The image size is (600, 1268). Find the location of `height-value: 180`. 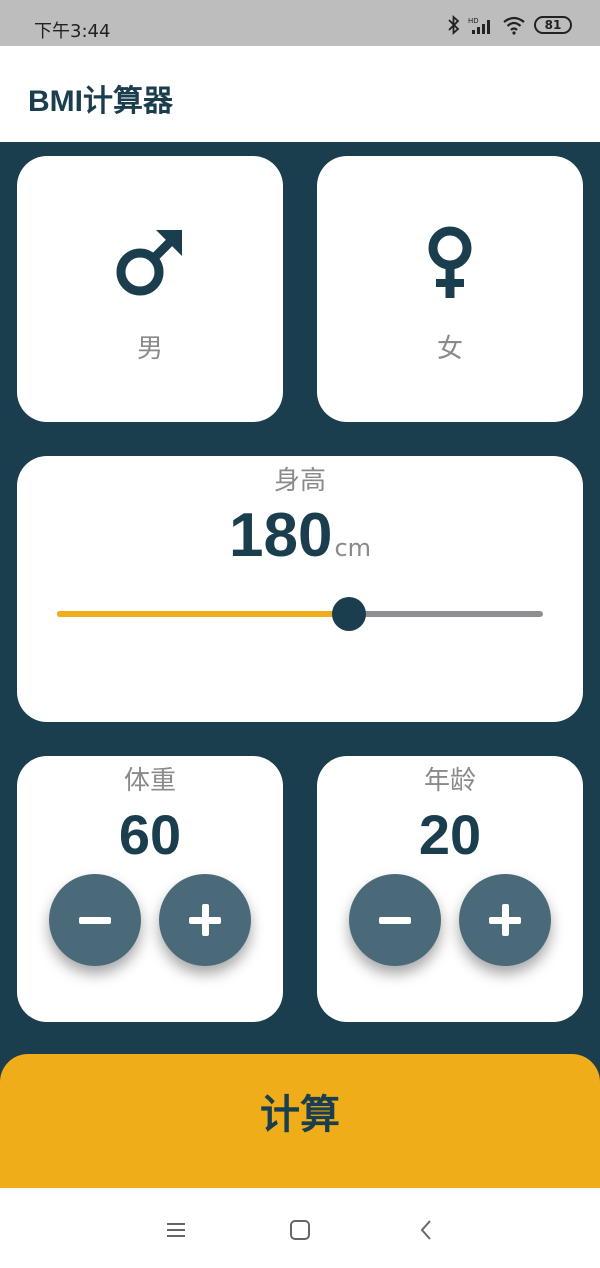

height-value: 180 is located at coordinates (280, 535).